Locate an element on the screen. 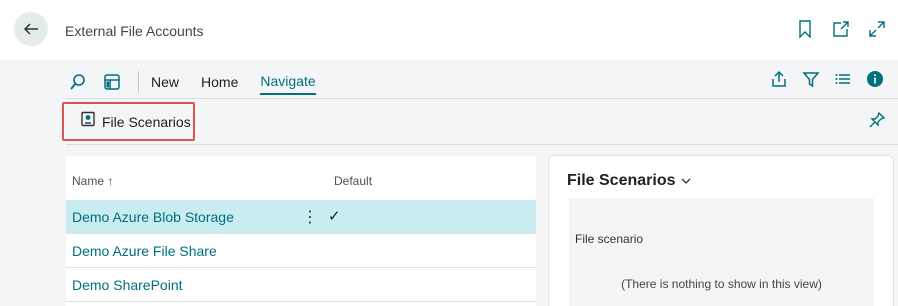  file-scenarios-icon is located at coordinates (88, 121).